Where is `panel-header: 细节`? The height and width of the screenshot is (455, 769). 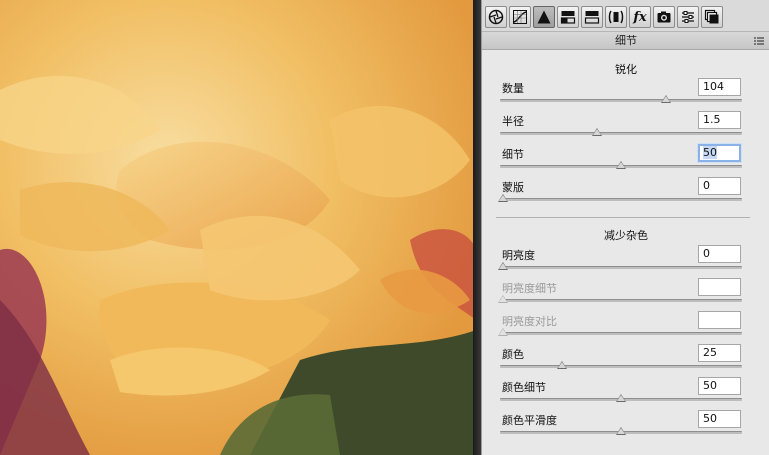 panel-header: 细节 is located at coordinates (625, 41).